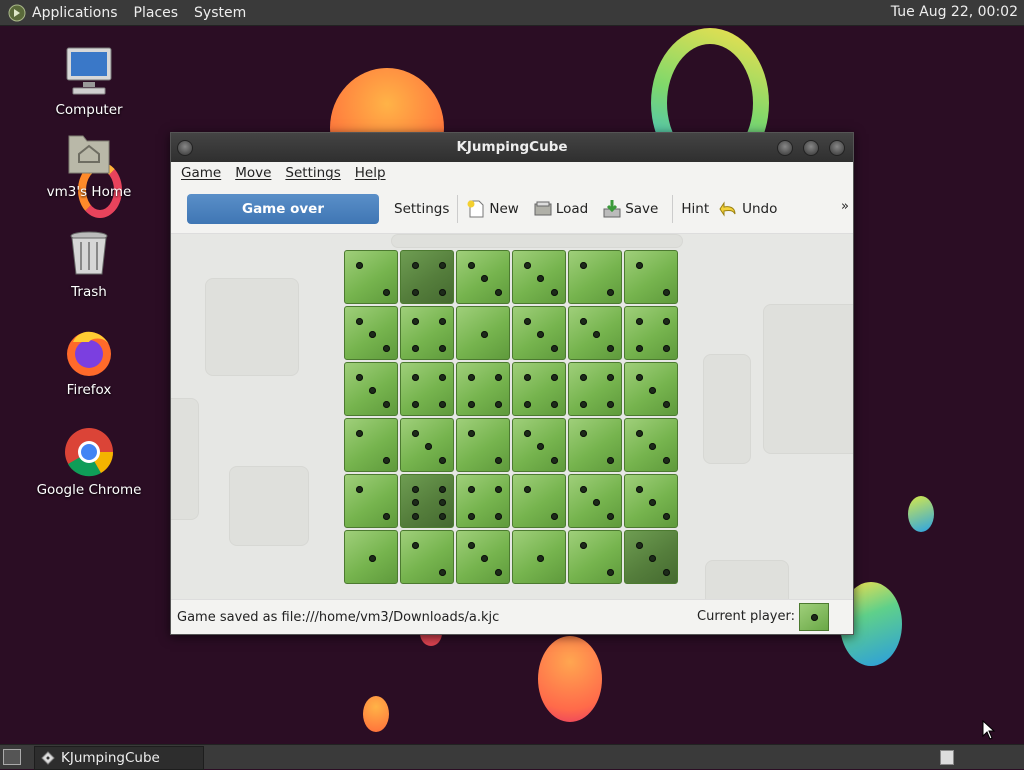 Image resolution: width=1024 pixels, height=770 pixels. I want to click on menu-help: Help, so click(370, 173).